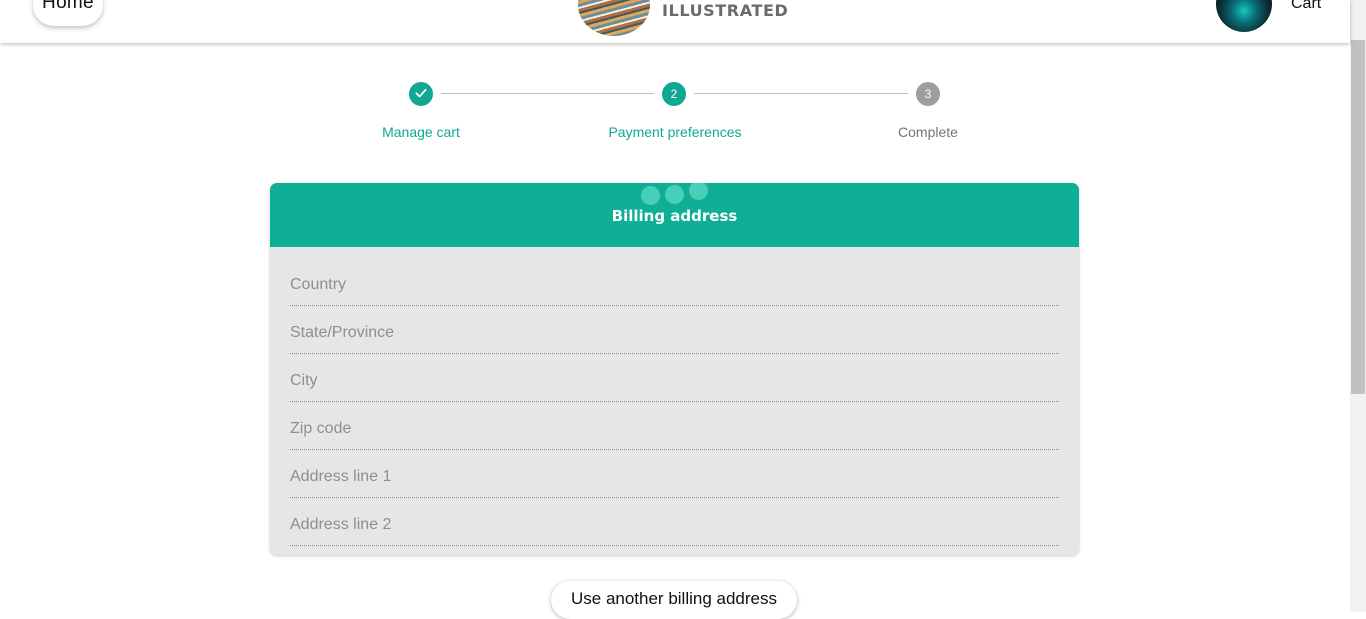  Describe the element at coordinates (675, 132) in the screenshot. I see `step-label-payment-preferences: Payment preferences` at that location.